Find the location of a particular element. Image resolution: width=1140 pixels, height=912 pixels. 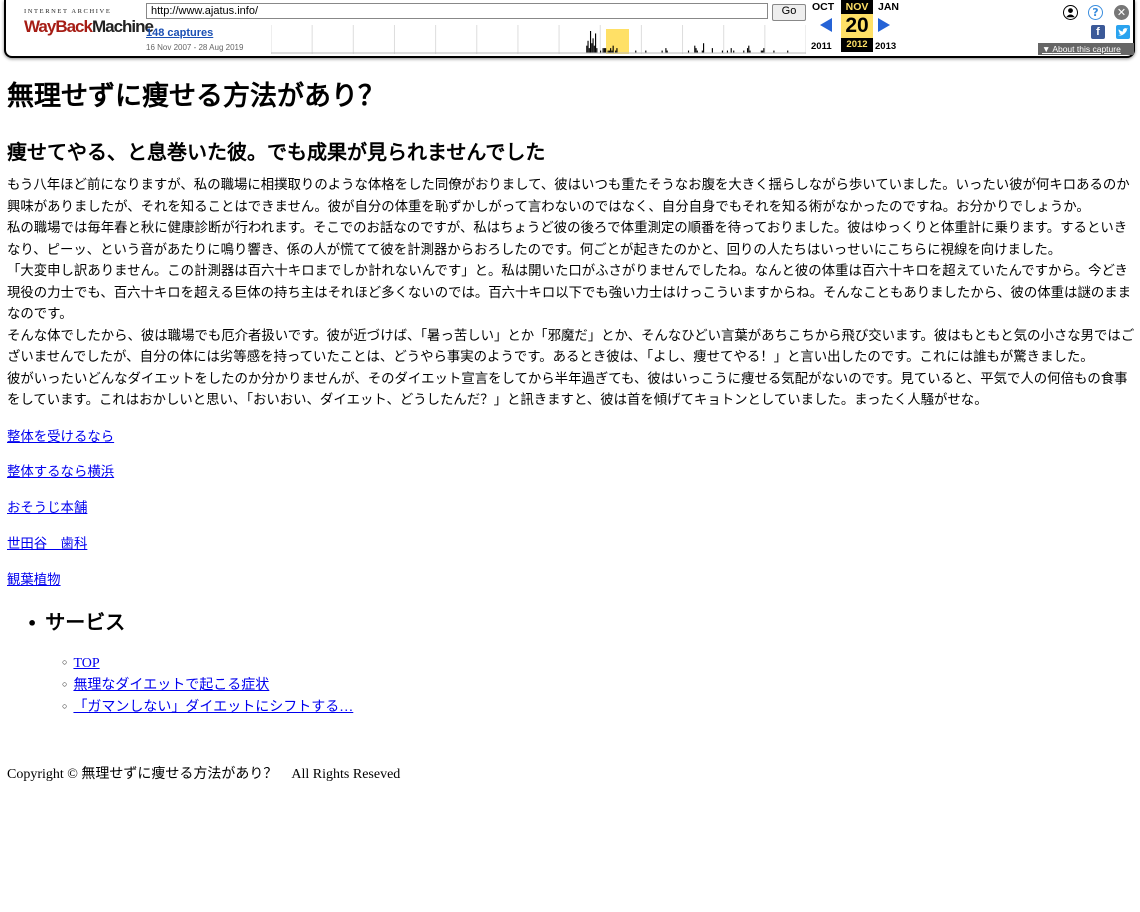

user-icon is located at coordinates (1070, 12).